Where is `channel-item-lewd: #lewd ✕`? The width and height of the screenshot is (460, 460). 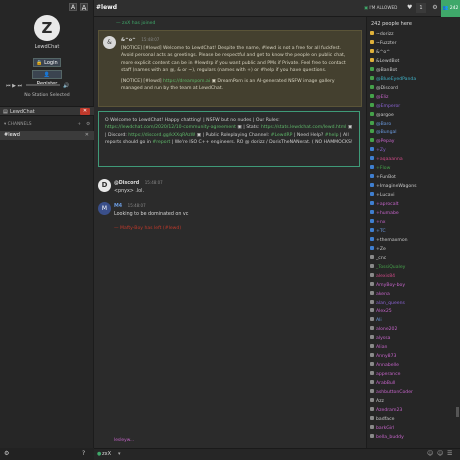 channel-item-lewd: #lewd ✕ is located at coordinates (47, 135).